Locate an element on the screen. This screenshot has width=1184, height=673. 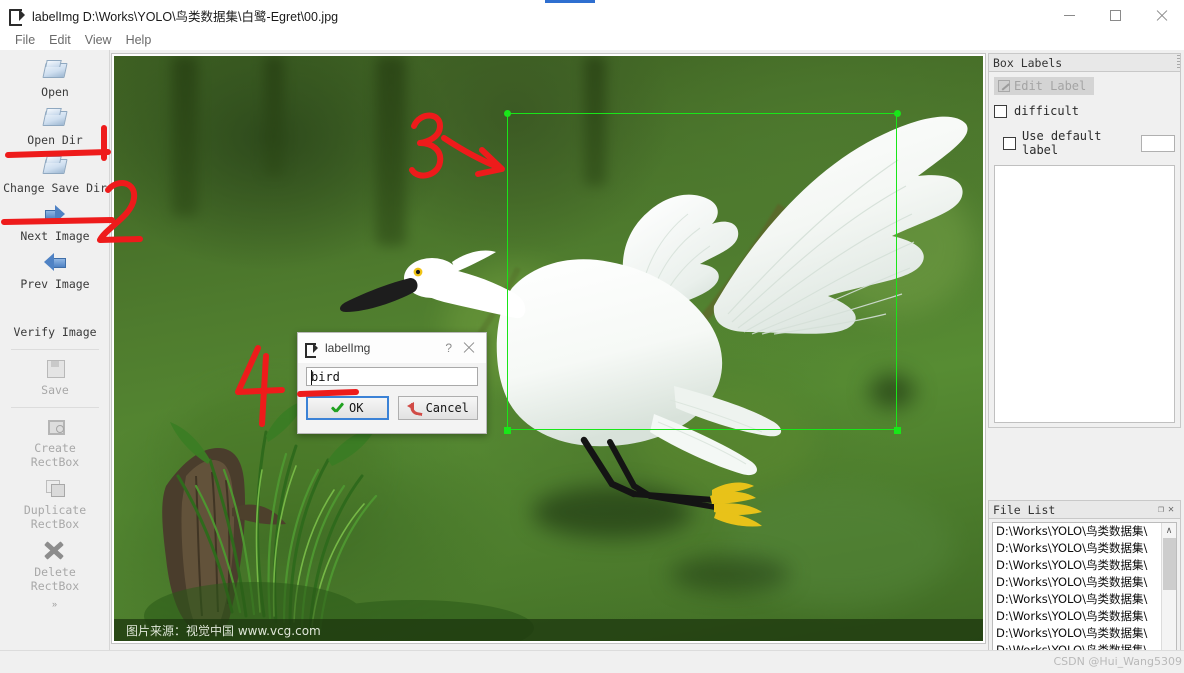
menu-edit: Edit is located at coordinates (60, 40).